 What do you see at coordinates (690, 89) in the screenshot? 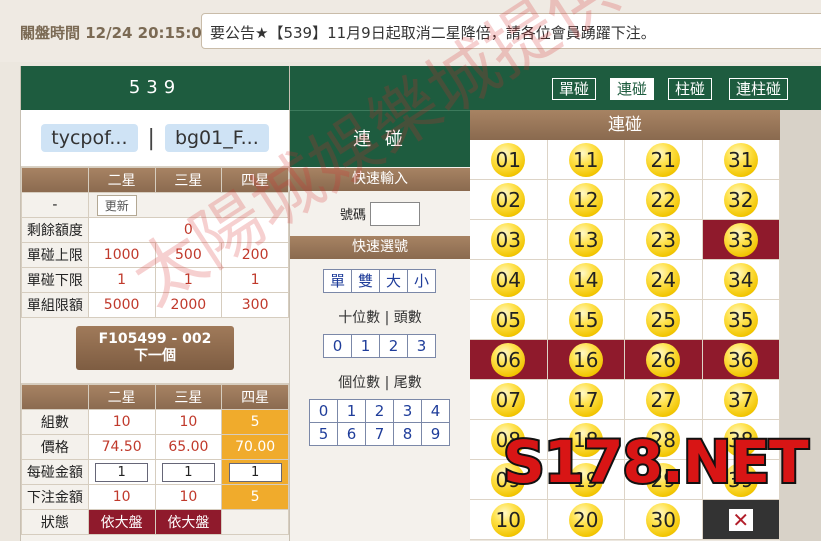
I see `tab-pillar: 柱碰` at bounding box center [690, 89].